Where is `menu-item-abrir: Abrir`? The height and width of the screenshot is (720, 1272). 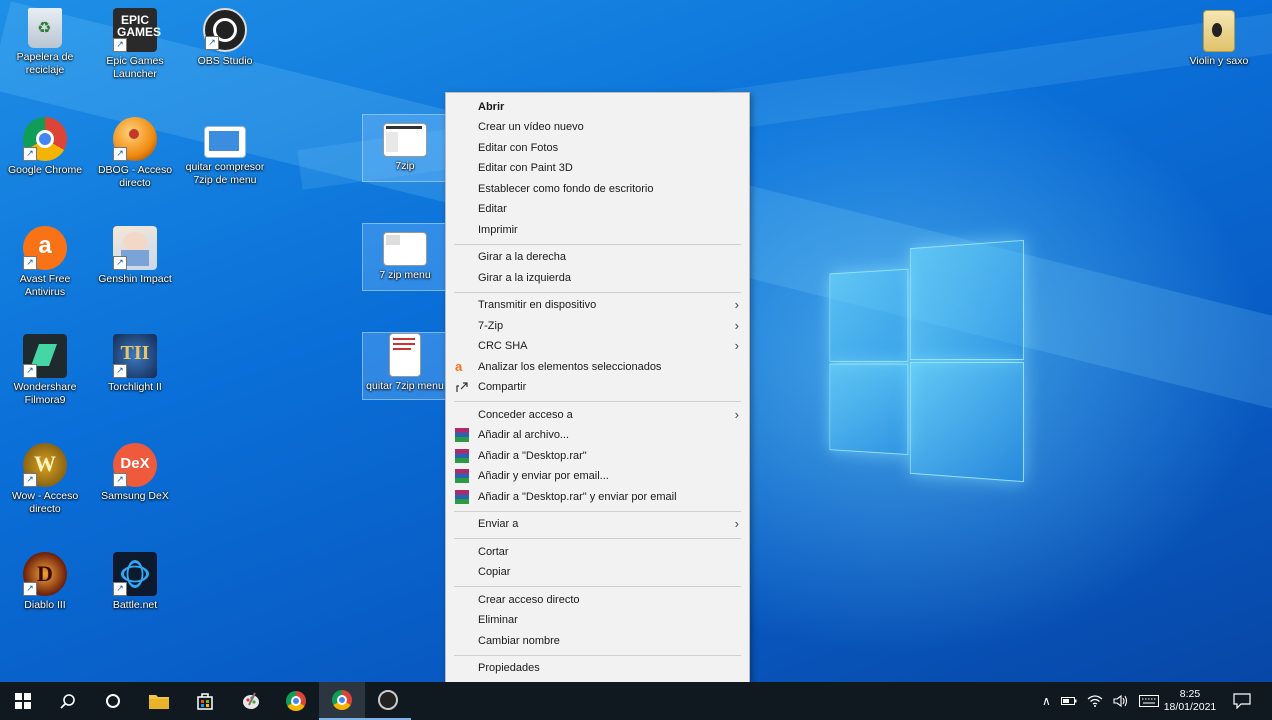
menu-item-abrir: Abrir is located at coordinates (597, 107).